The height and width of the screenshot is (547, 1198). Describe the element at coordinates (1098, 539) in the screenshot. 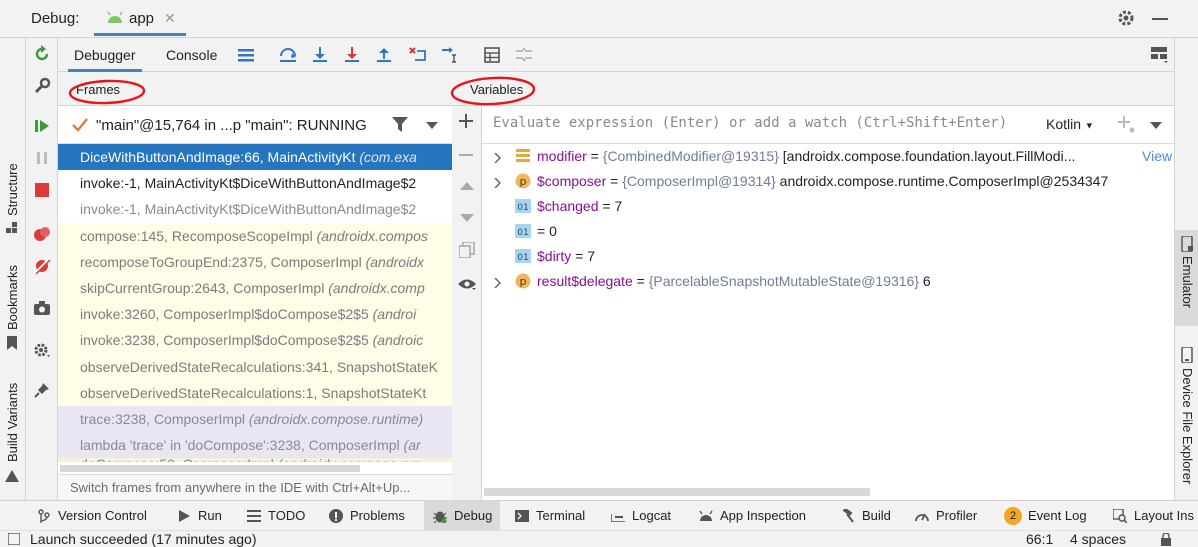

I see `indent-setting: 4 spaces` at that location.